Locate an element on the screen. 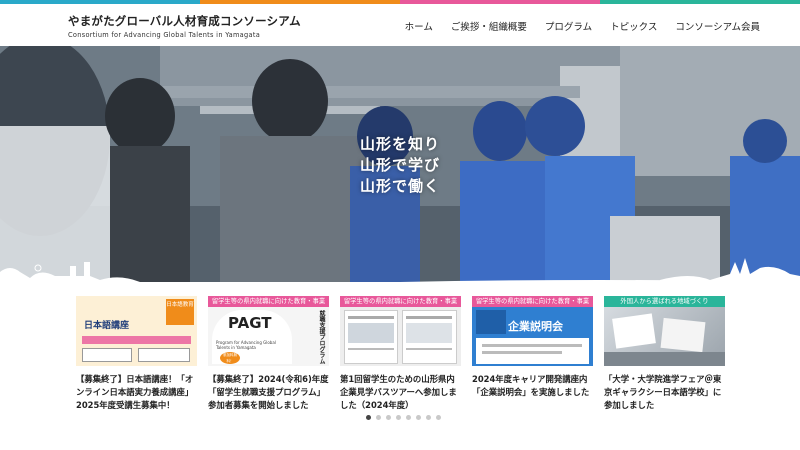 Image resolution: width=800 pixels, height=450 pixels. thumb-free-badge: 参加料無料！ is located at coordinates (230, 358).